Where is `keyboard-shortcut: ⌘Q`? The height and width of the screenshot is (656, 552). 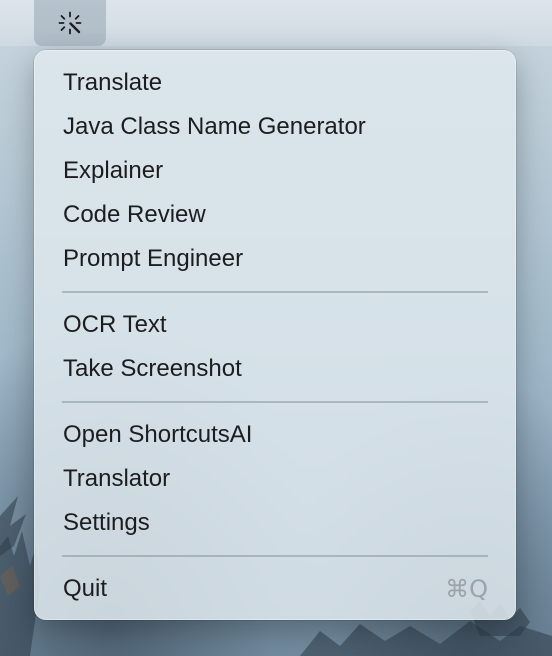
keyboard-shortcut: ⌘Q is located at coordinates (466, 589).